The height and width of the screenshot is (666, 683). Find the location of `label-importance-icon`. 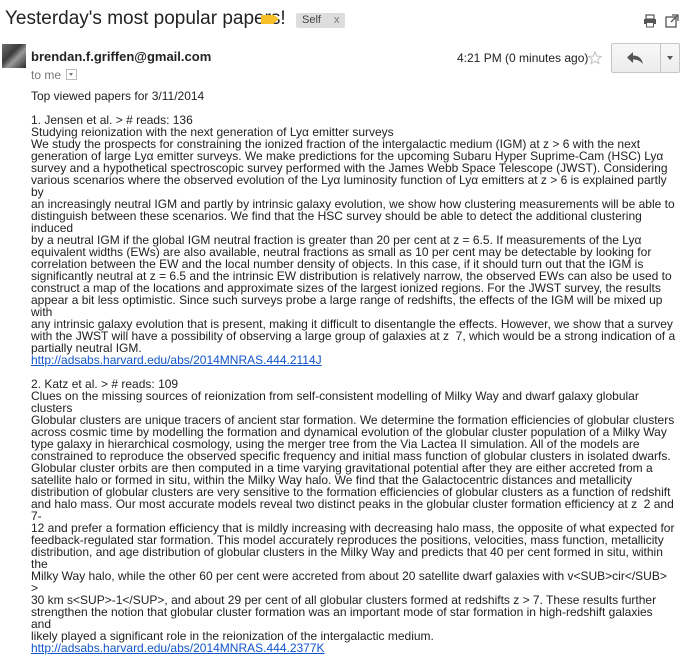

label-importance-icon is located at coordinates (270, 19).